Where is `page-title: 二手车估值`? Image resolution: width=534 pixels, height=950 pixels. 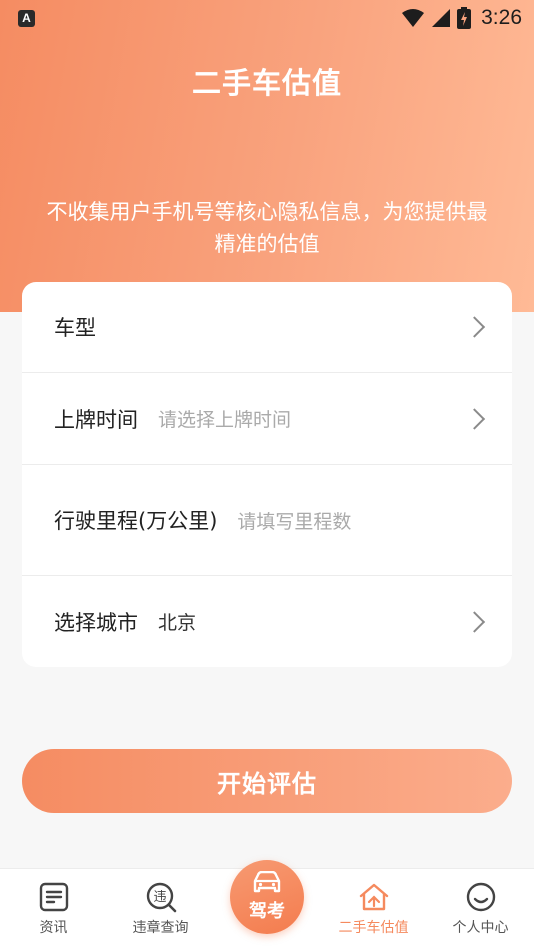 page-title: 二手车估值 is located at coordinates (266, 83).